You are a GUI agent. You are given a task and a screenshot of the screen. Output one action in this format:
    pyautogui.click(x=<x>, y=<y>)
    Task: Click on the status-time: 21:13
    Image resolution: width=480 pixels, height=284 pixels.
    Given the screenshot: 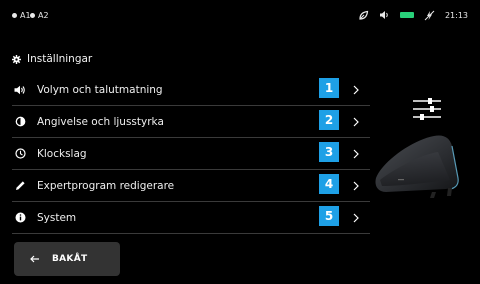 What is the action you would take?
    pyautogui.click(x=456, y=15)
    